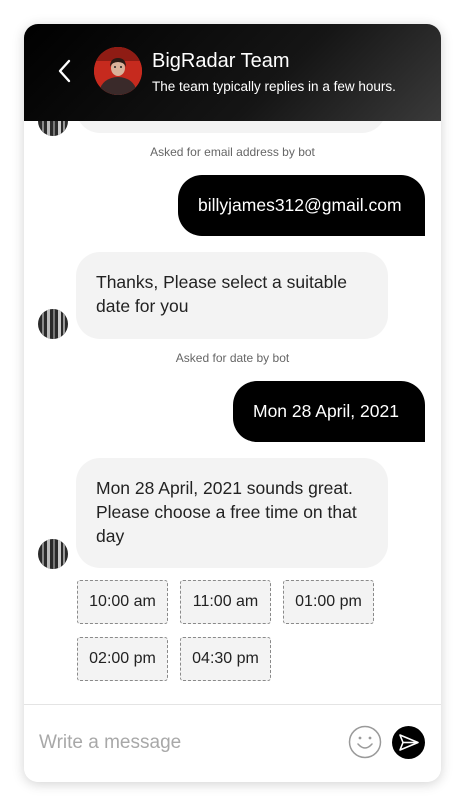 This screenshot has width=465, height=806. Describe the element at coordinates (225, 602) in the screenshot. I see `time-slot-option: 11:00 am` at that location.